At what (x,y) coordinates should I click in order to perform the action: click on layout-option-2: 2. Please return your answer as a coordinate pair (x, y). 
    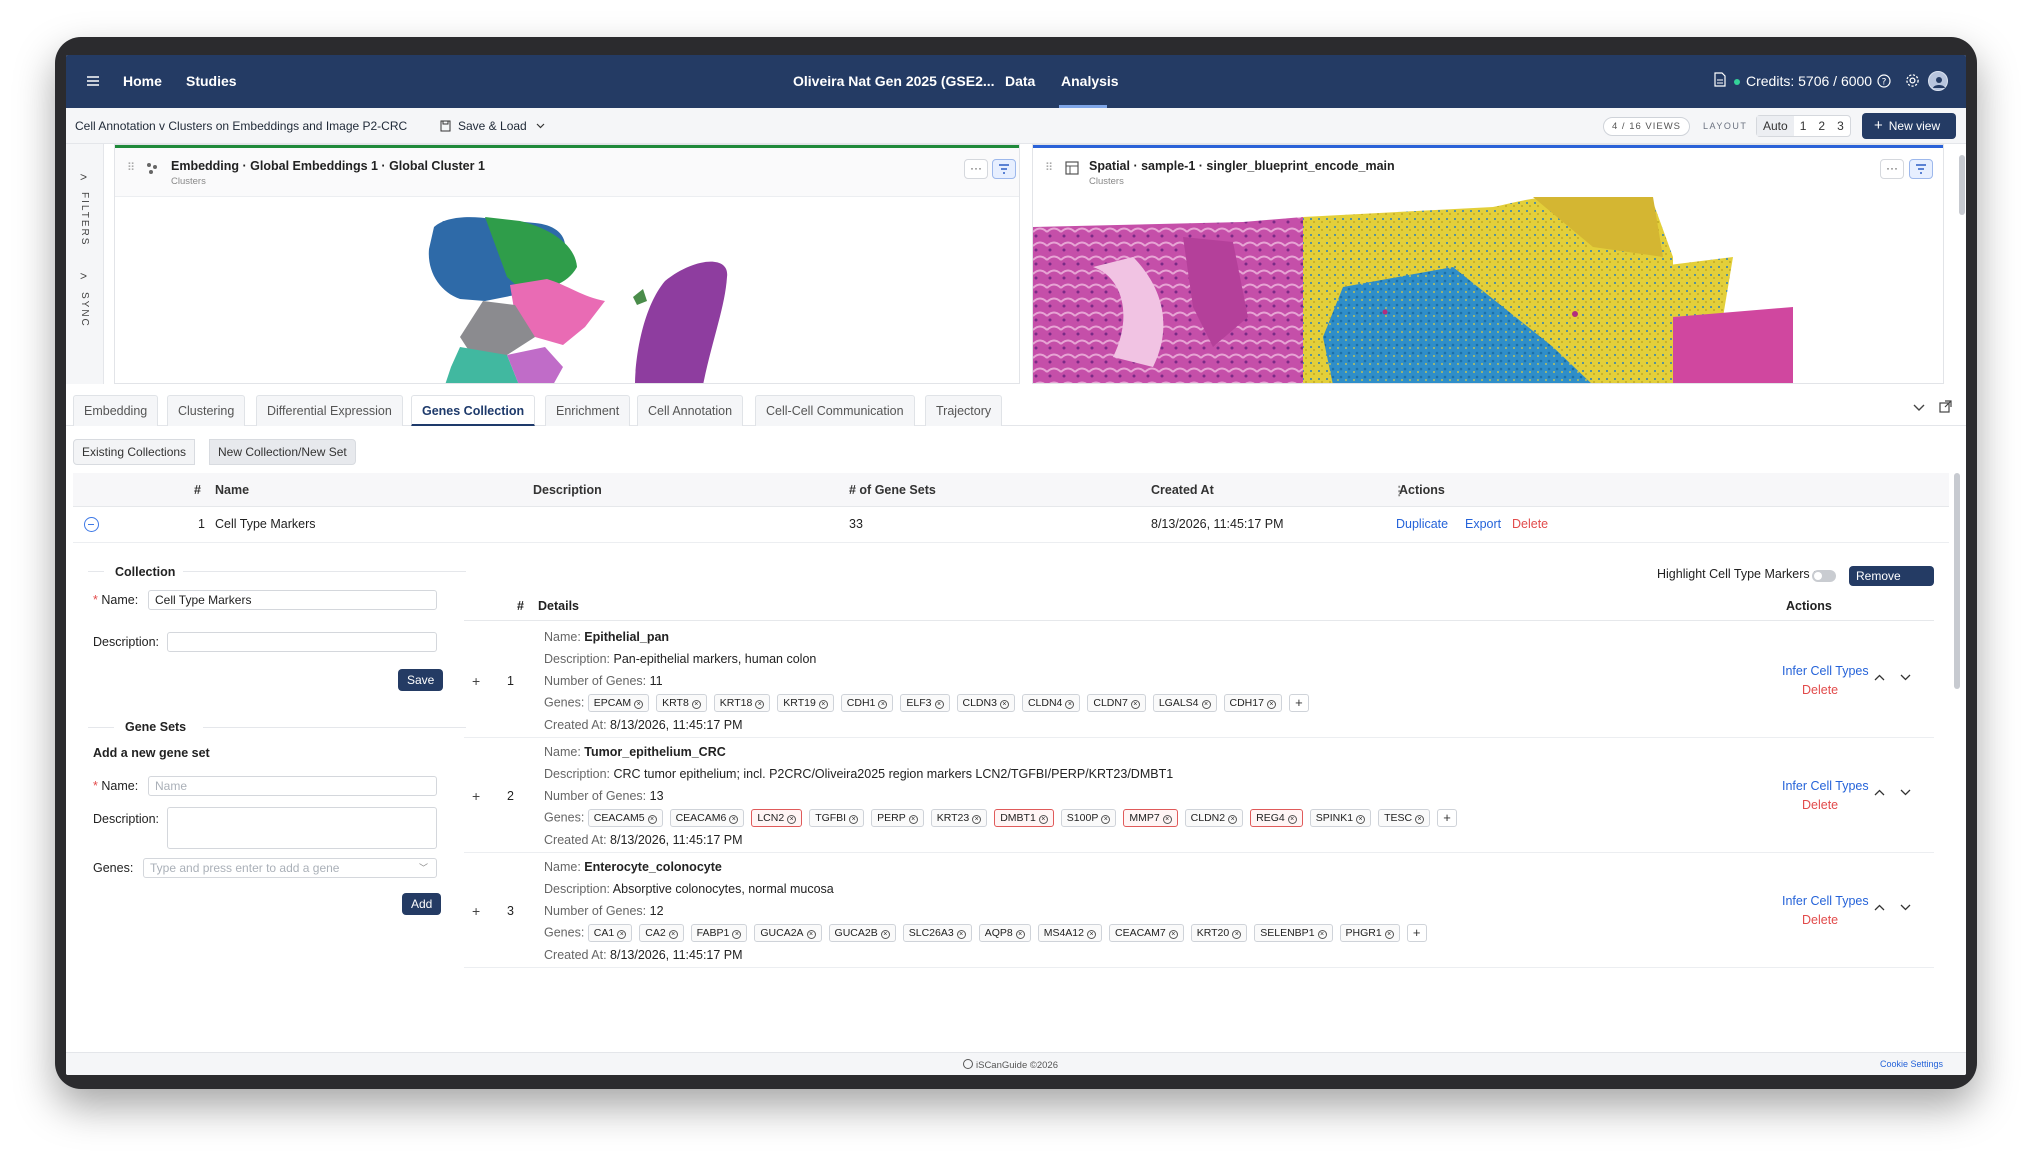
    Looking at the image, I should click on (1821, 126).